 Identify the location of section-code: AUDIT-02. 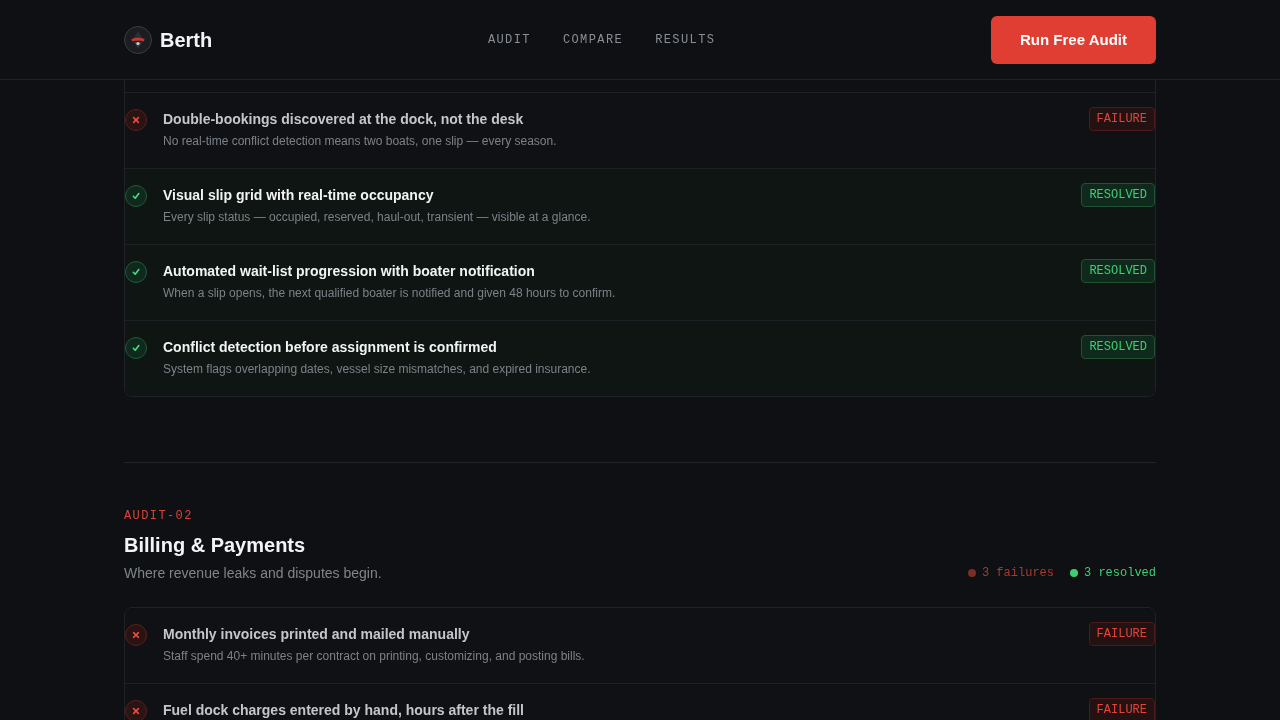
(159, 516).